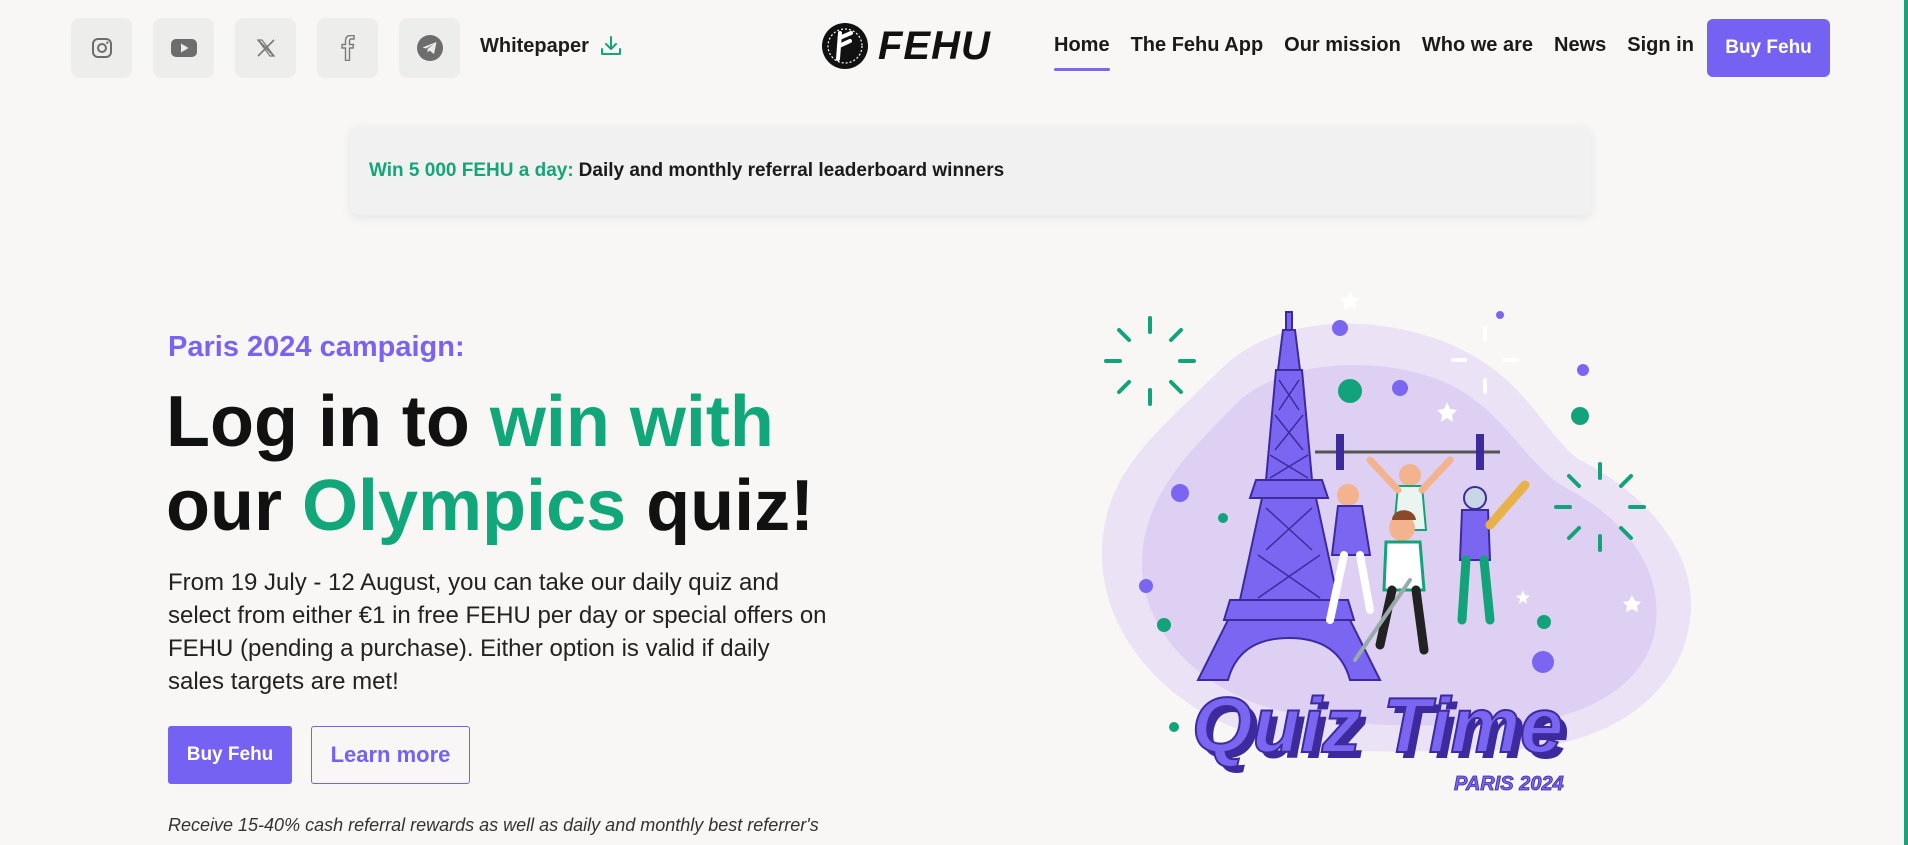  Describe the element at coordinates (610, 45) in the screenshot. I see `download-icon` at that location.